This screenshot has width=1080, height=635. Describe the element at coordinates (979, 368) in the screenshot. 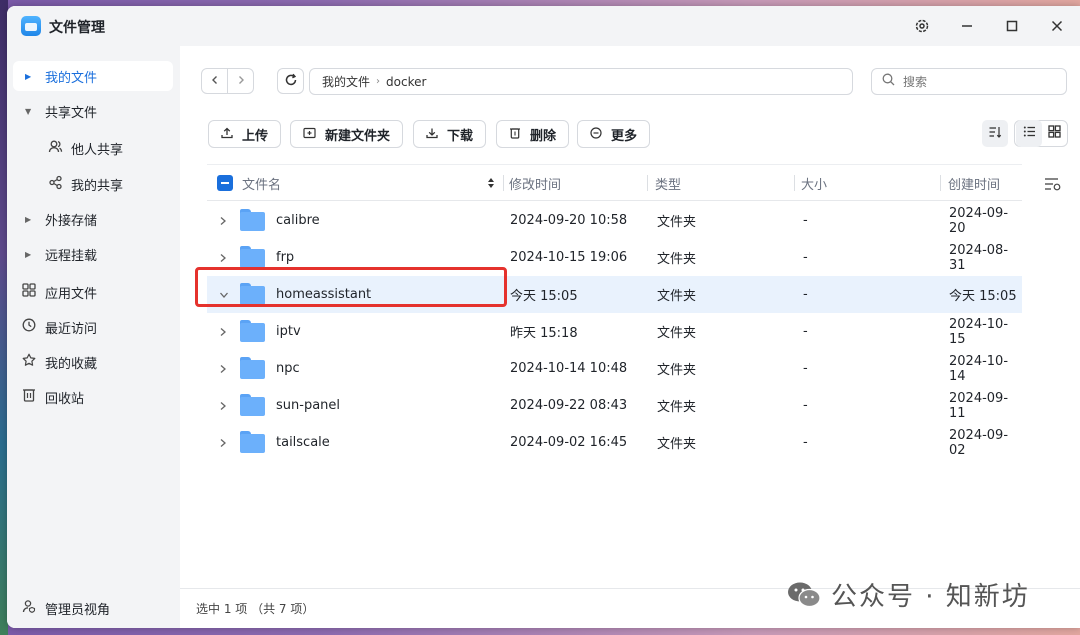

I see `created-time: 2024-10-14` at that location.